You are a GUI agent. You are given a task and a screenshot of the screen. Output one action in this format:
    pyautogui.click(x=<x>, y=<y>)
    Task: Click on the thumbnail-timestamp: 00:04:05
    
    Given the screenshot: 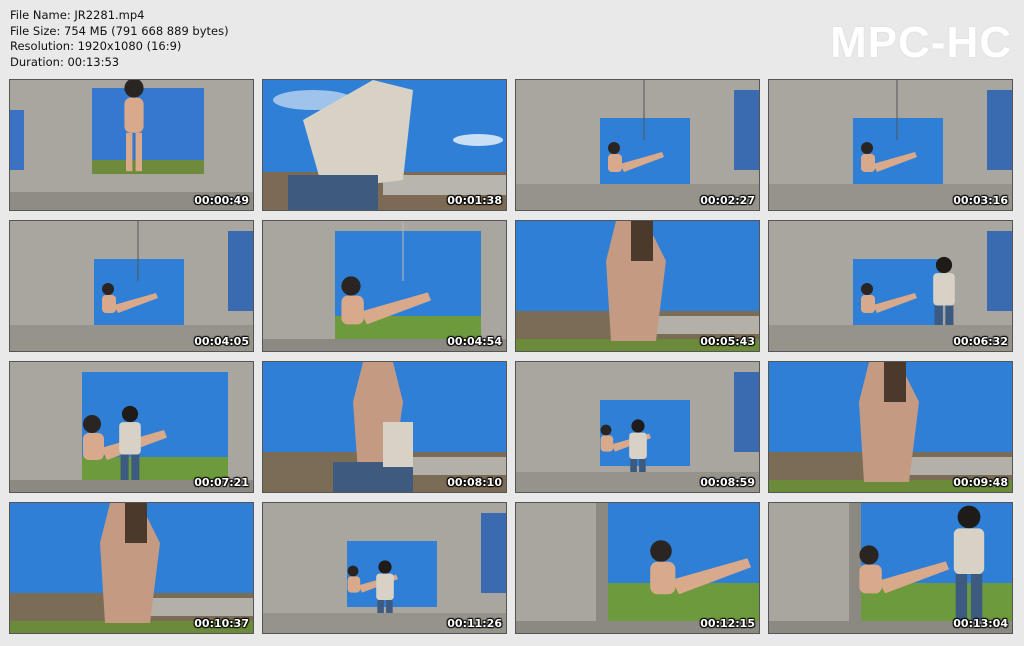 What is the action you would take?
    pyautogui.click(x=221, y=341)
    